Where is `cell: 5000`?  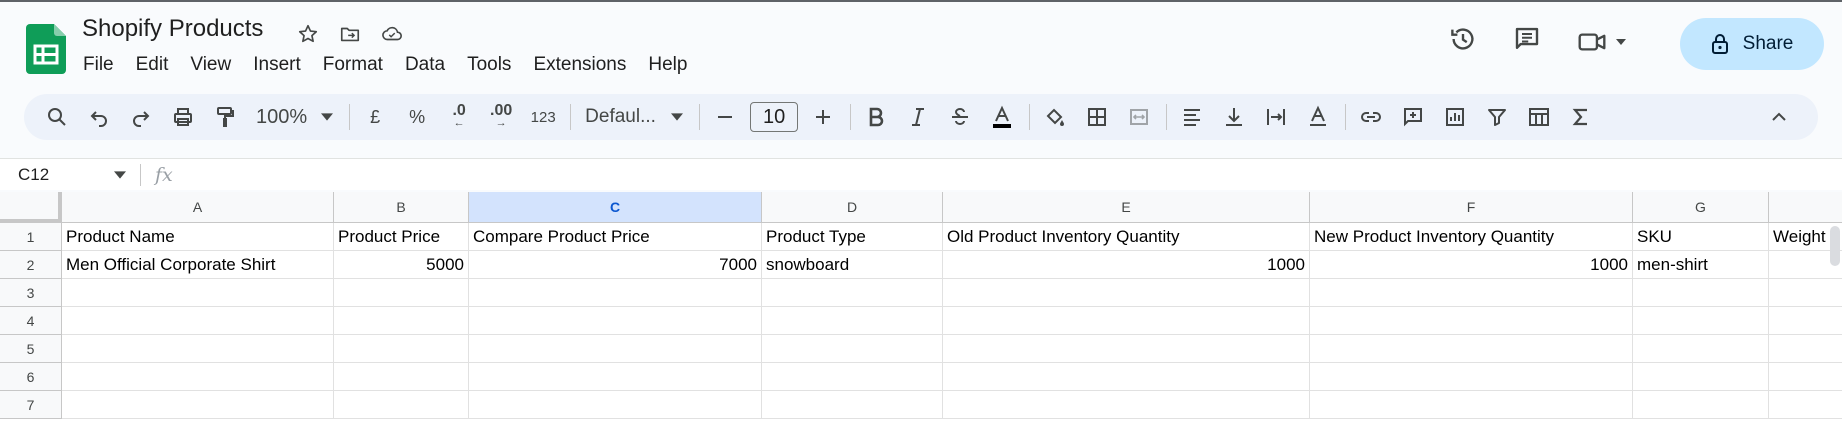
cell: 5000 is located at coordinates (401, 265).